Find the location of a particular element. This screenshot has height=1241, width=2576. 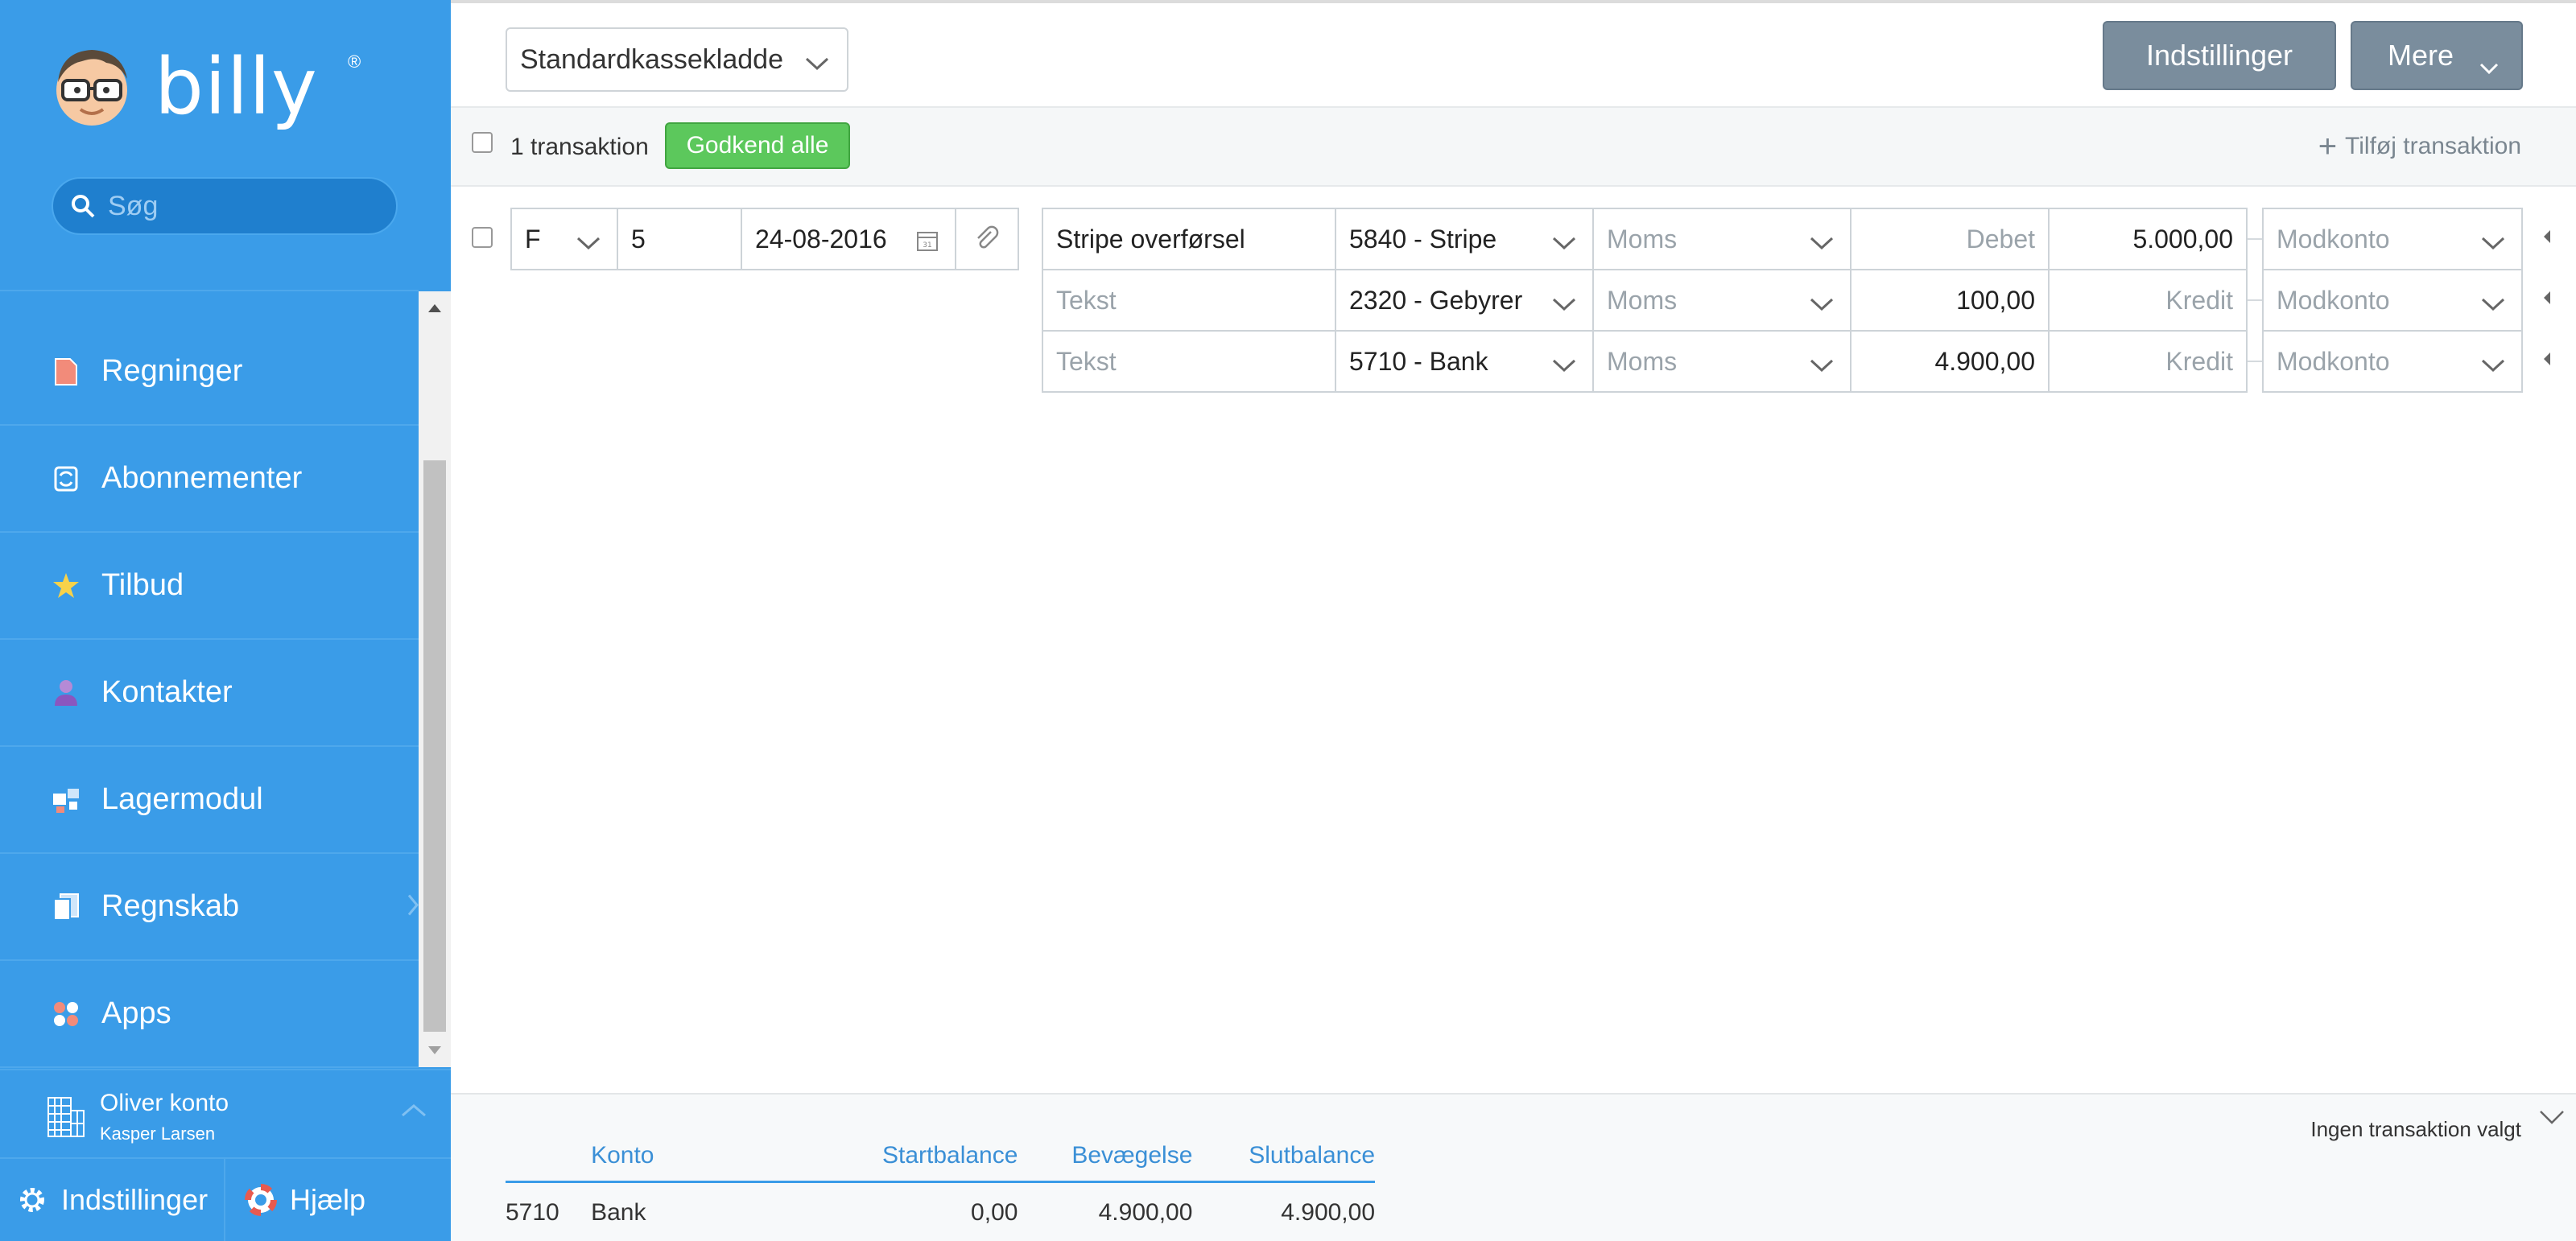

transaction-date-field: 24-08-2016 31 is located at coordinates (848, 239).